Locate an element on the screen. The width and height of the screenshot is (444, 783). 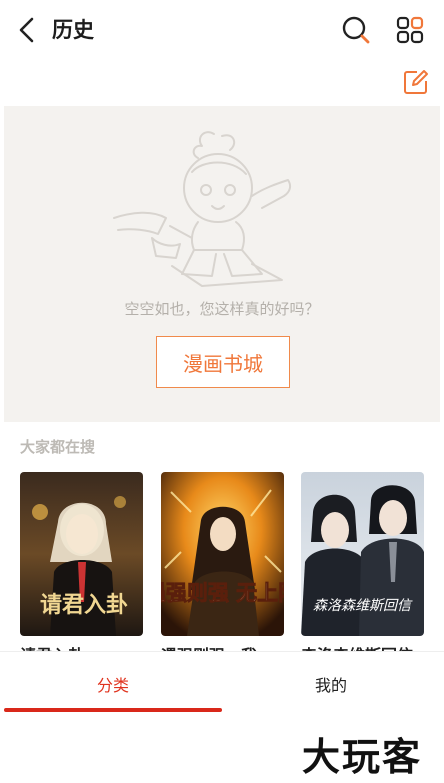
edit-button is located at coordinates (416, 82).